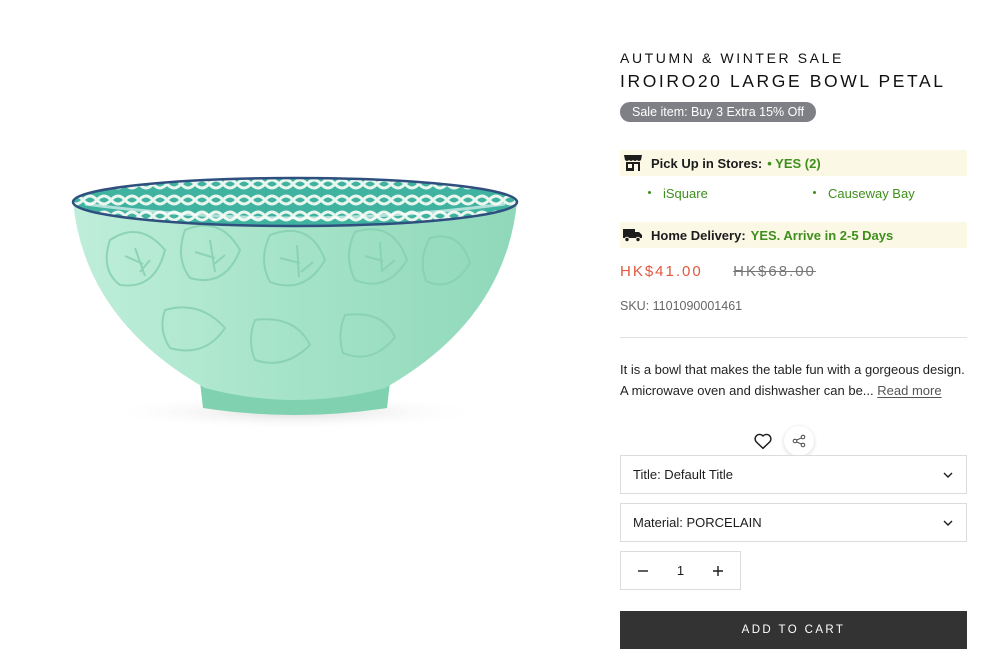 The image size is (1000, 672). I want to click on material-select: Material: PORCELAIN, so click(793, 522).